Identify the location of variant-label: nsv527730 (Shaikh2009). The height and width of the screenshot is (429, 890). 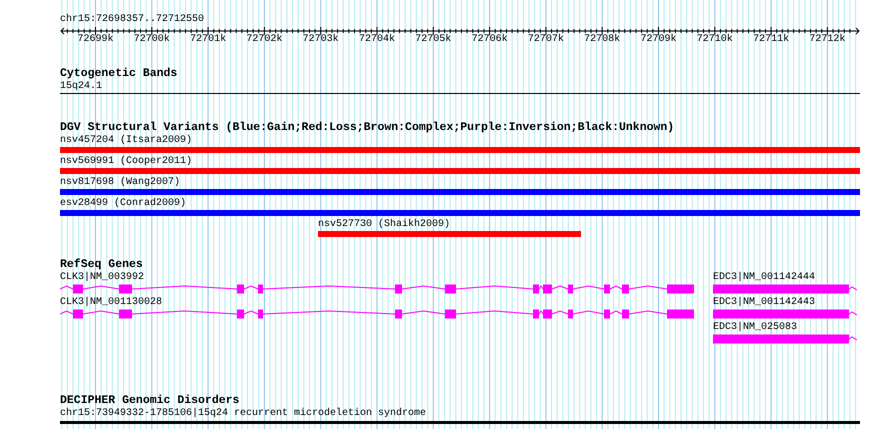
(384, 225).